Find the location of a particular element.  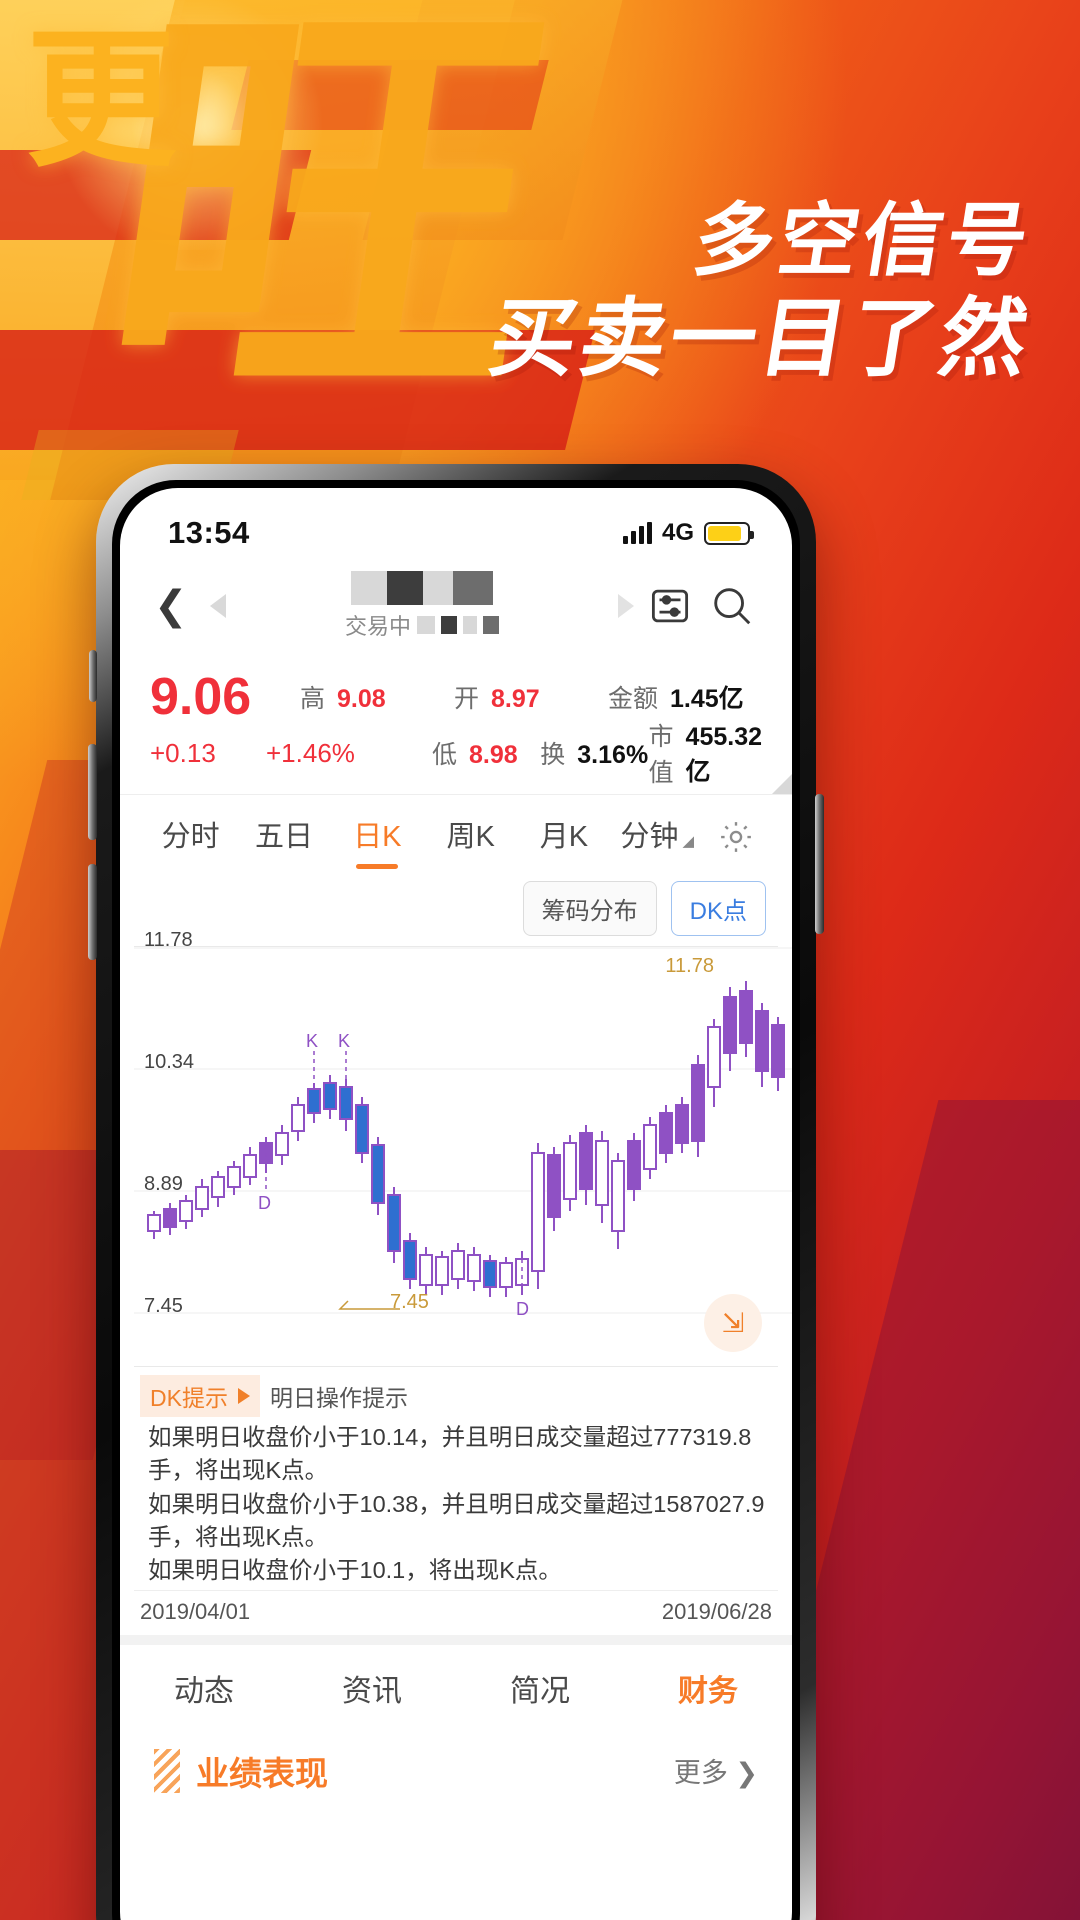

chart-period-tabs: 分时 五日 日K 周K 月K 分钟 ◢ is located at coordinates (456, 837).